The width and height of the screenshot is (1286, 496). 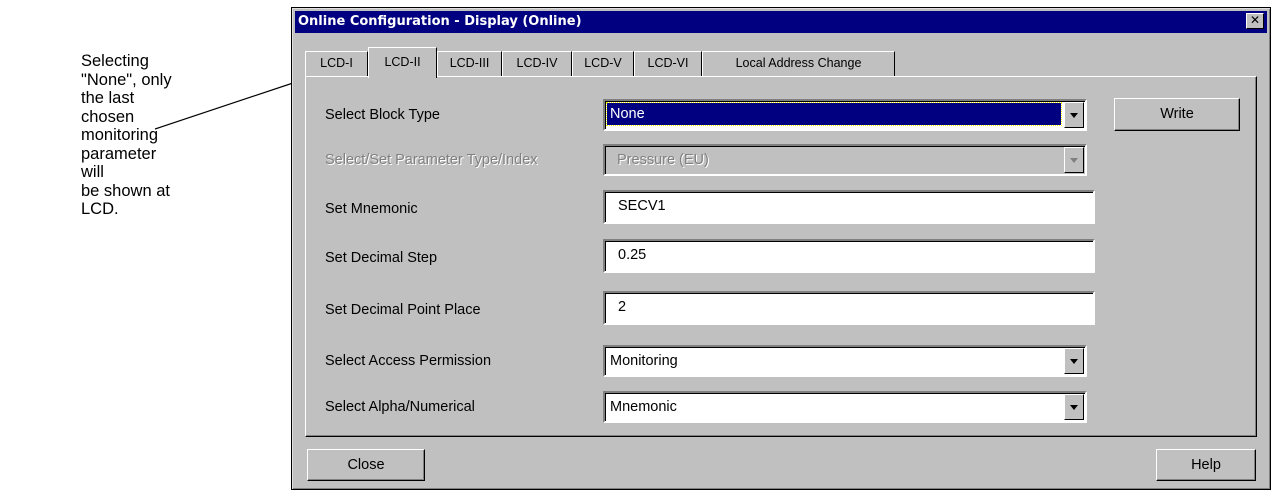 I want to click on tab-lcd-iv: LCD-IV, so click(x=537, y=64).